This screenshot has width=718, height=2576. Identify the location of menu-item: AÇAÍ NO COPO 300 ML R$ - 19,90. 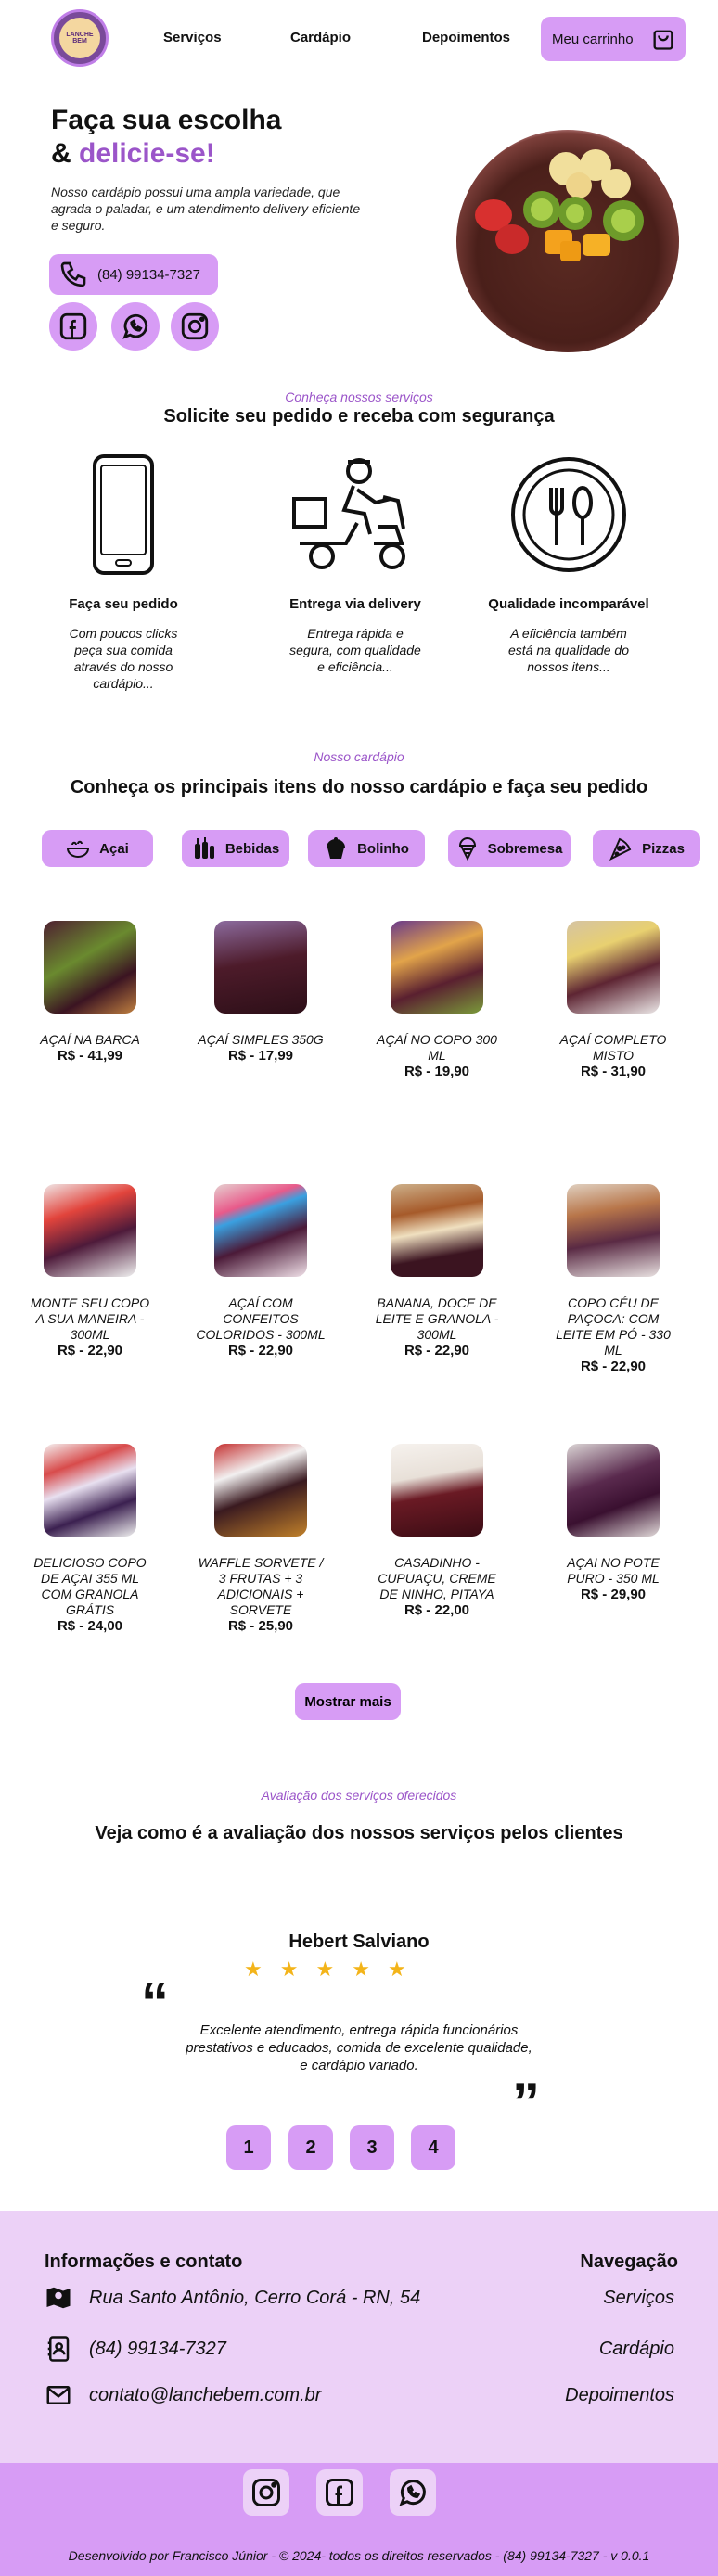
(437, 1000).